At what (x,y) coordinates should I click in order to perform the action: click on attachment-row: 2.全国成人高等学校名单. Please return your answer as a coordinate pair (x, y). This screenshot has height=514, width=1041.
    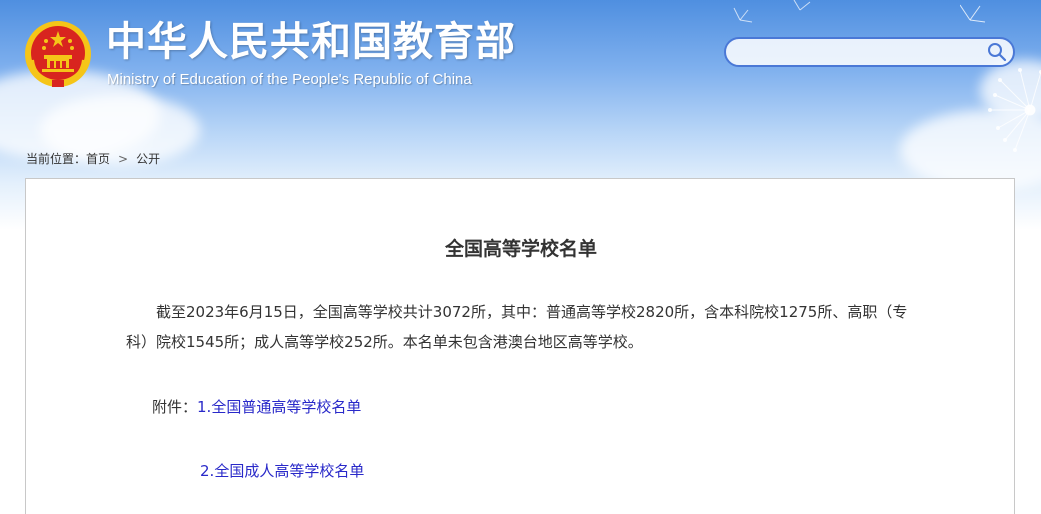
    Looking at the image, I should click on (521, 471).